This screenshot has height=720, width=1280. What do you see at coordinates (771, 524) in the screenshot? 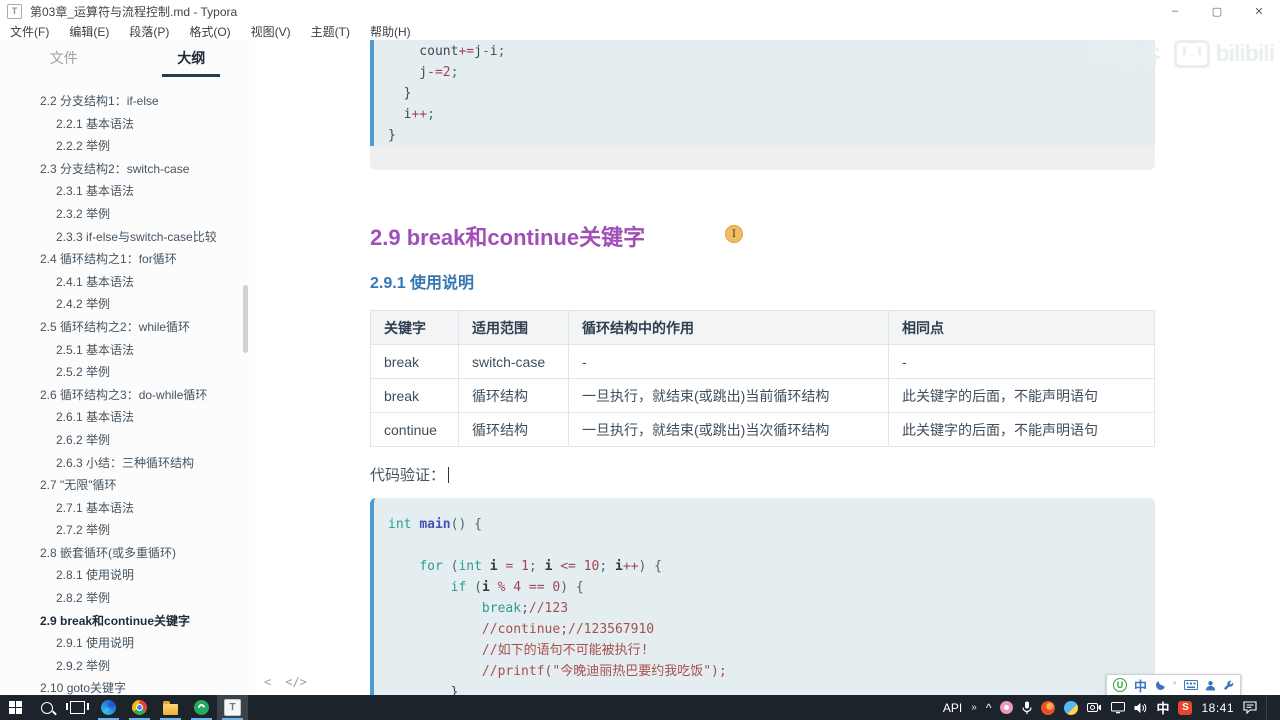
I see `code-line: int main() {` at bounding box center [771, 524].